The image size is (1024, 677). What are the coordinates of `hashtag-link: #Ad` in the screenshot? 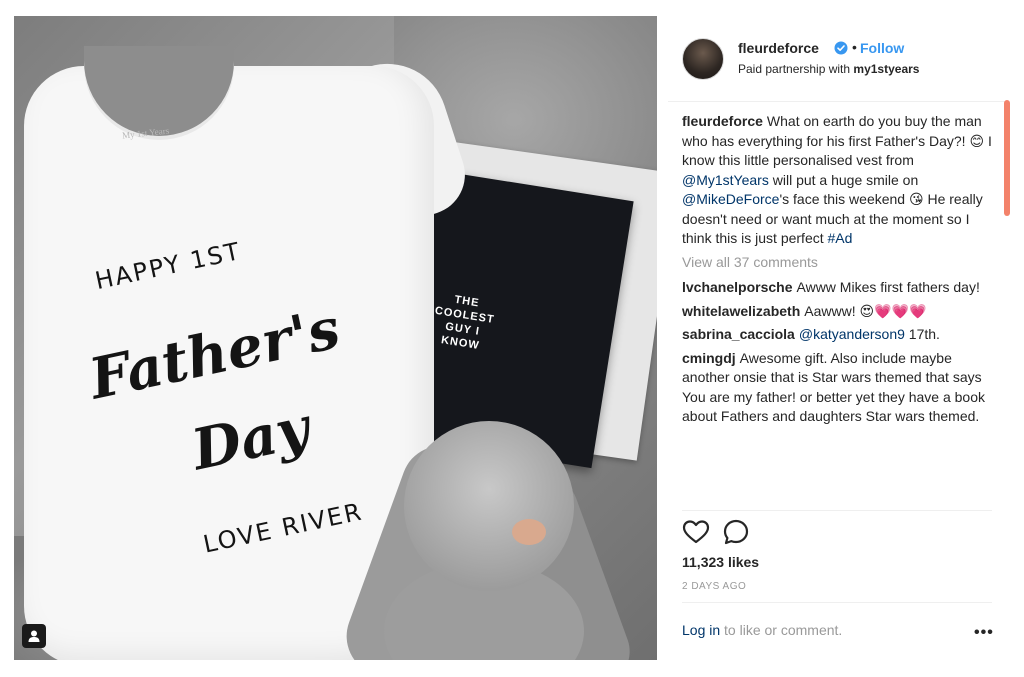 It's located at (840, 238).